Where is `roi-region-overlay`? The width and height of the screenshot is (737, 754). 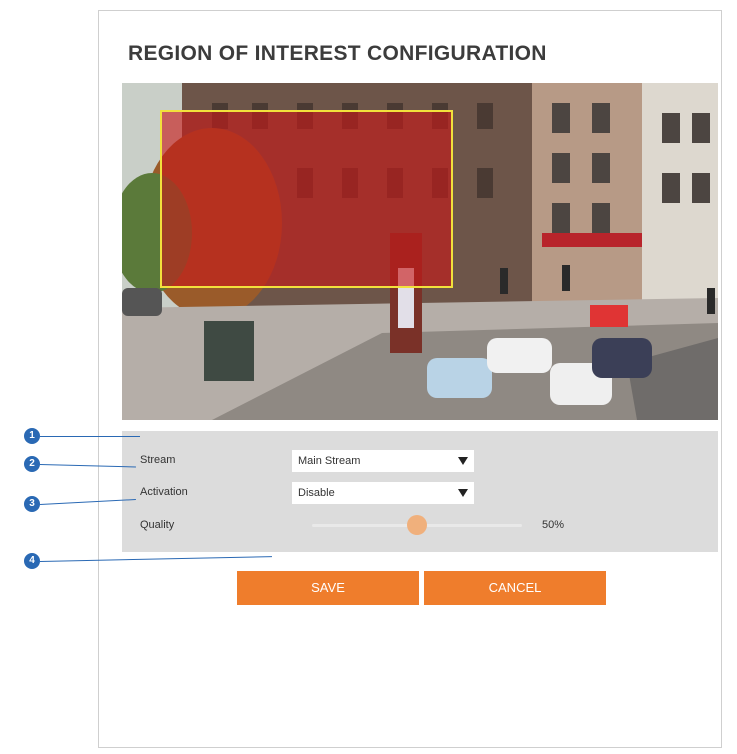 roi-region-overlay is located at coordinates (306, 199).